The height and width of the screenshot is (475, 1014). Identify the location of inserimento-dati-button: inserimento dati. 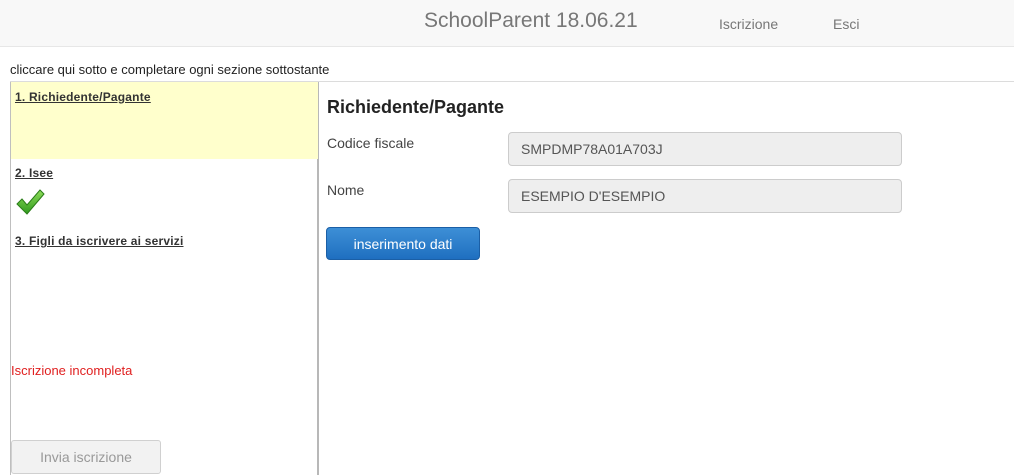
(403, 243).